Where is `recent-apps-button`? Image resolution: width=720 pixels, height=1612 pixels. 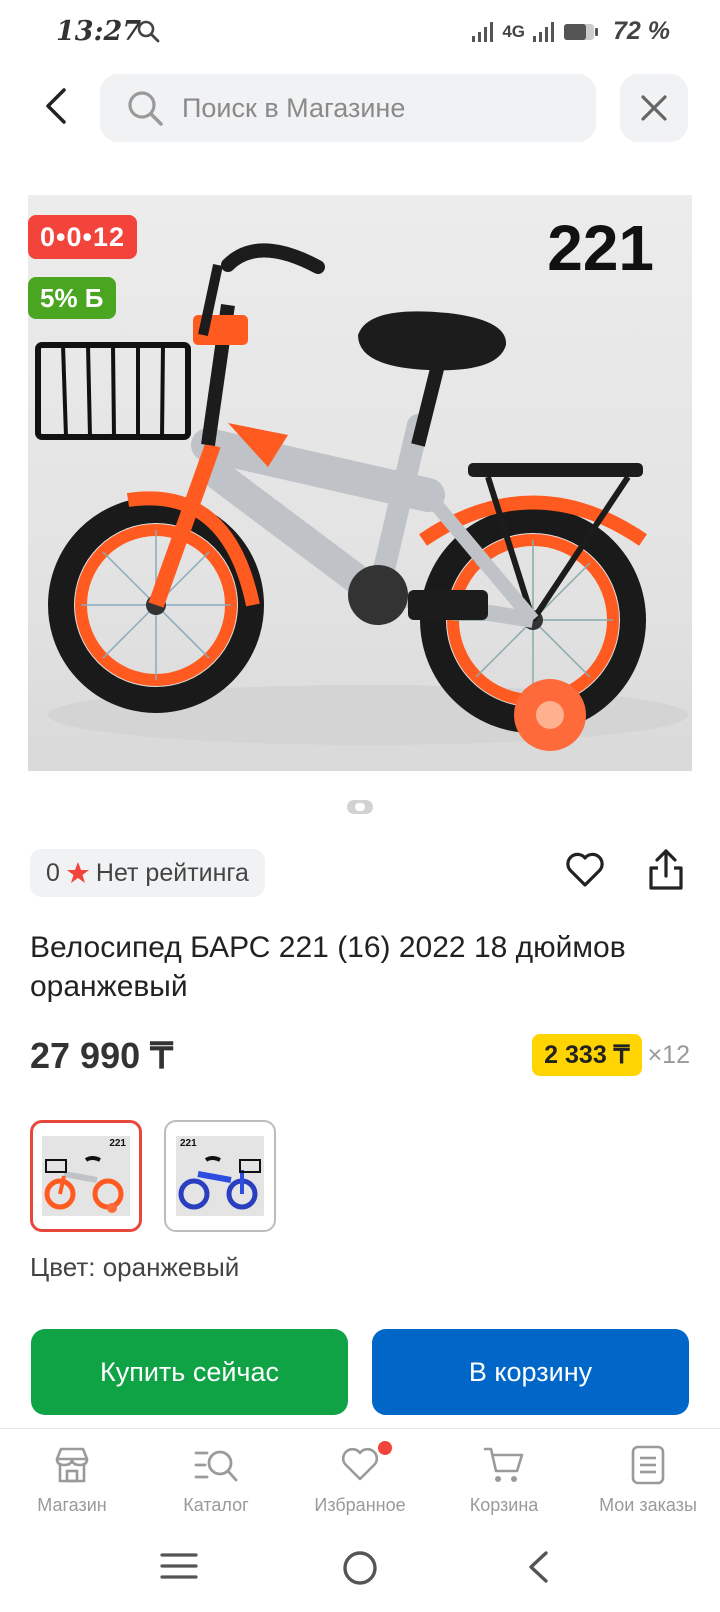
recent-apps-button is located at coordinates (179, 1568).